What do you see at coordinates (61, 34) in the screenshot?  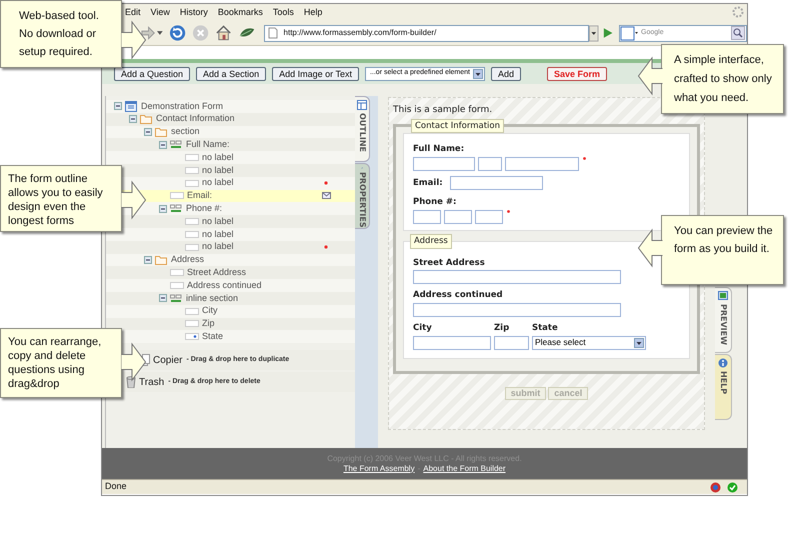 I see `callout-text: Web-based tool. No download or setup required.` at bounding box center [61, 34].